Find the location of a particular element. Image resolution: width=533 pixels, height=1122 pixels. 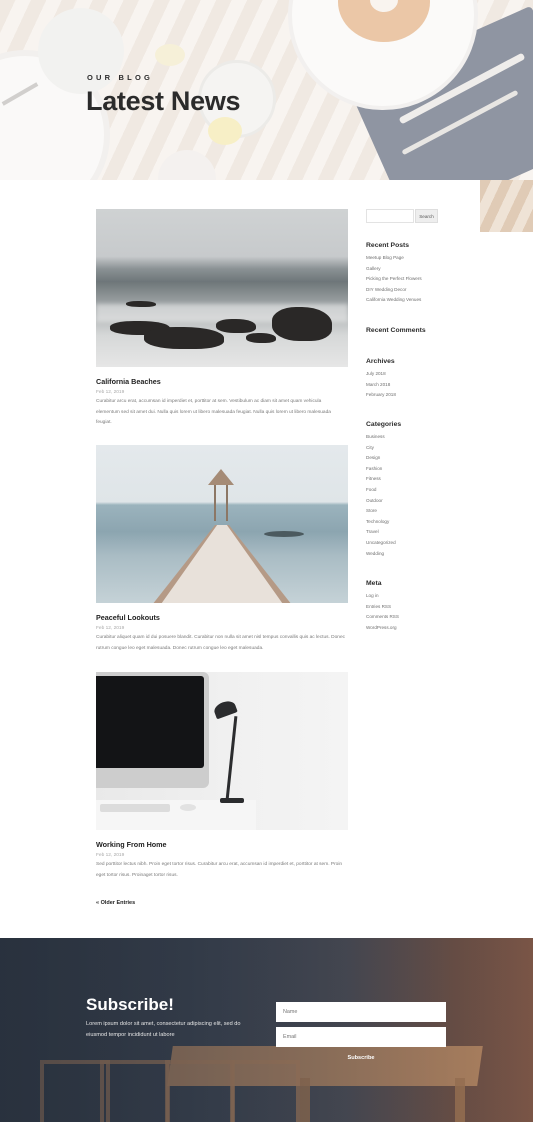

hero-corner-image is located at coordinates (506, 206).